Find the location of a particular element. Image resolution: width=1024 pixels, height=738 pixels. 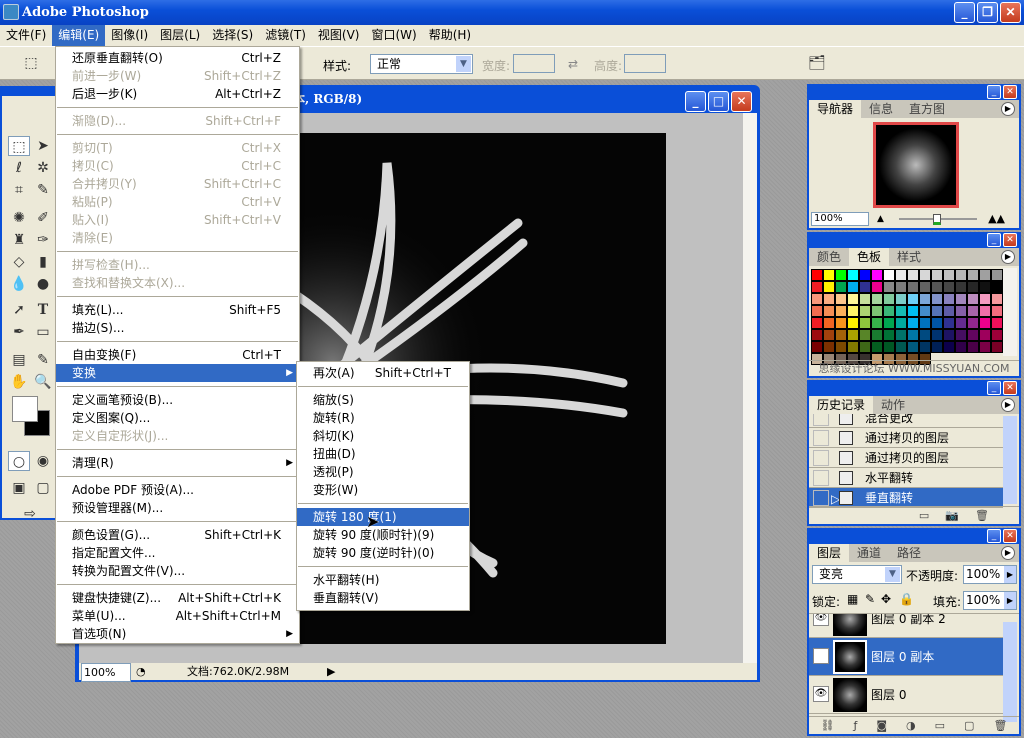

delete-layer-icon: 🗑 is located at coordinates (1000, 725).